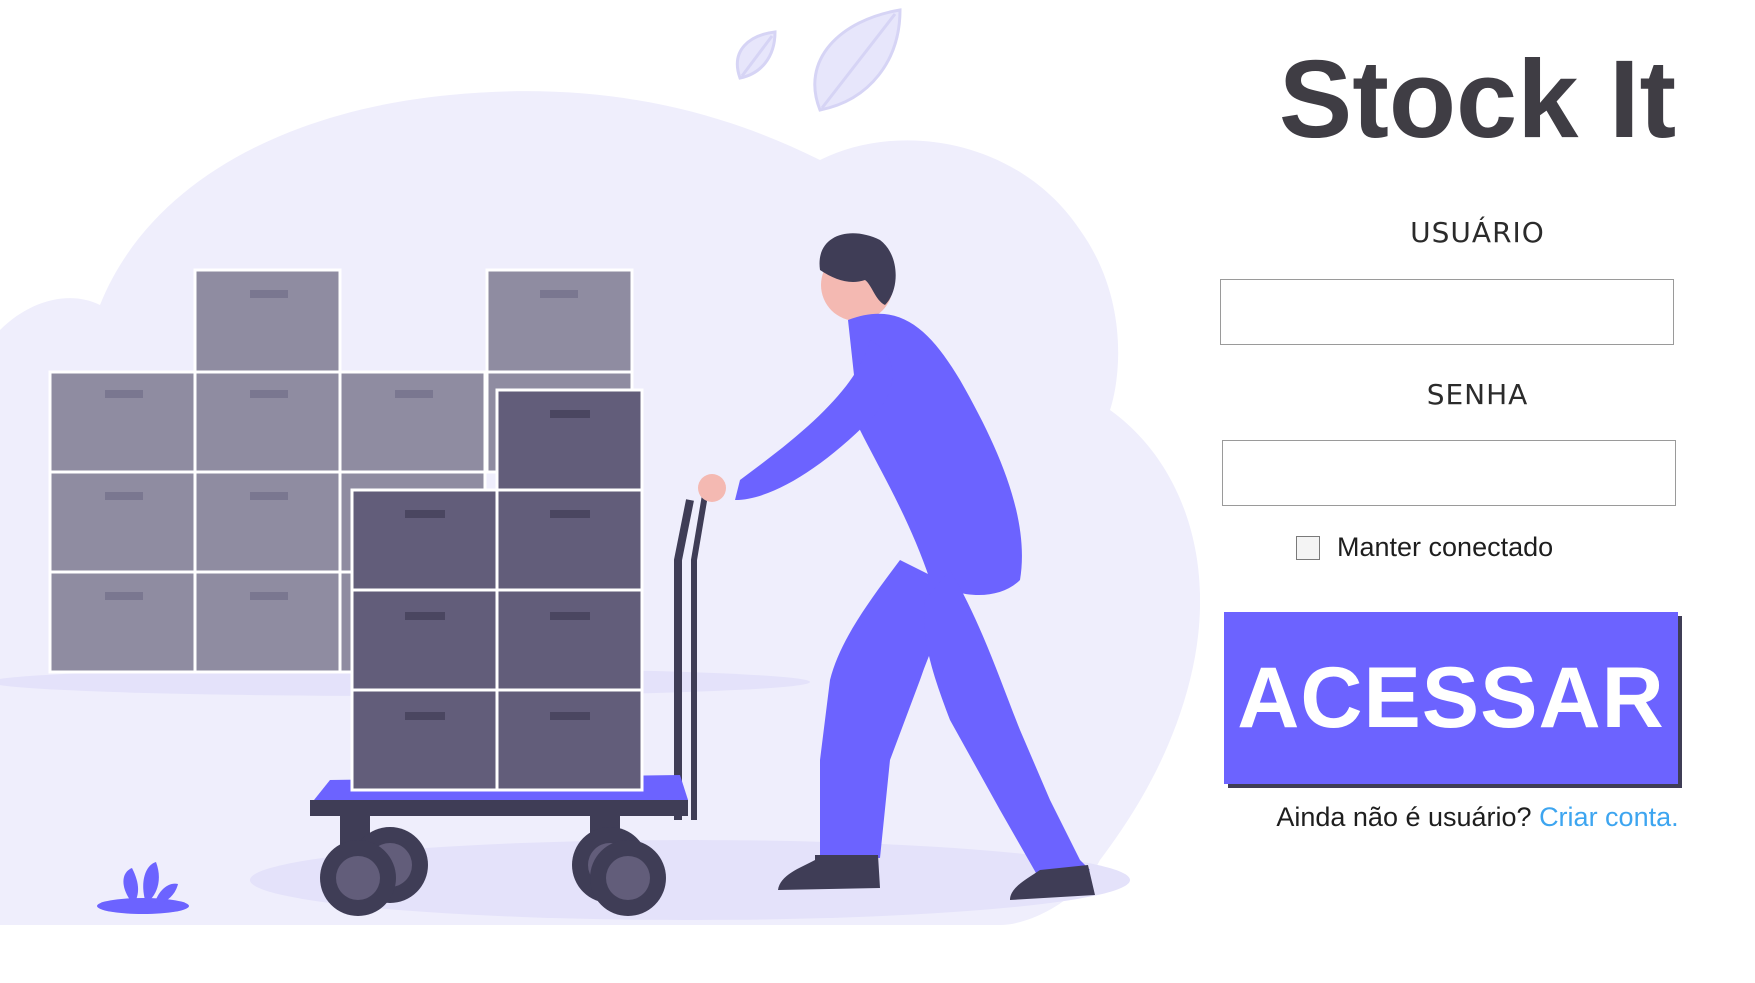 The width and height of the screenshot is (1755, 983). Describe the element at coordinates (1477, 394) in the screenshot. I see `password-label: SENHA` at that location.